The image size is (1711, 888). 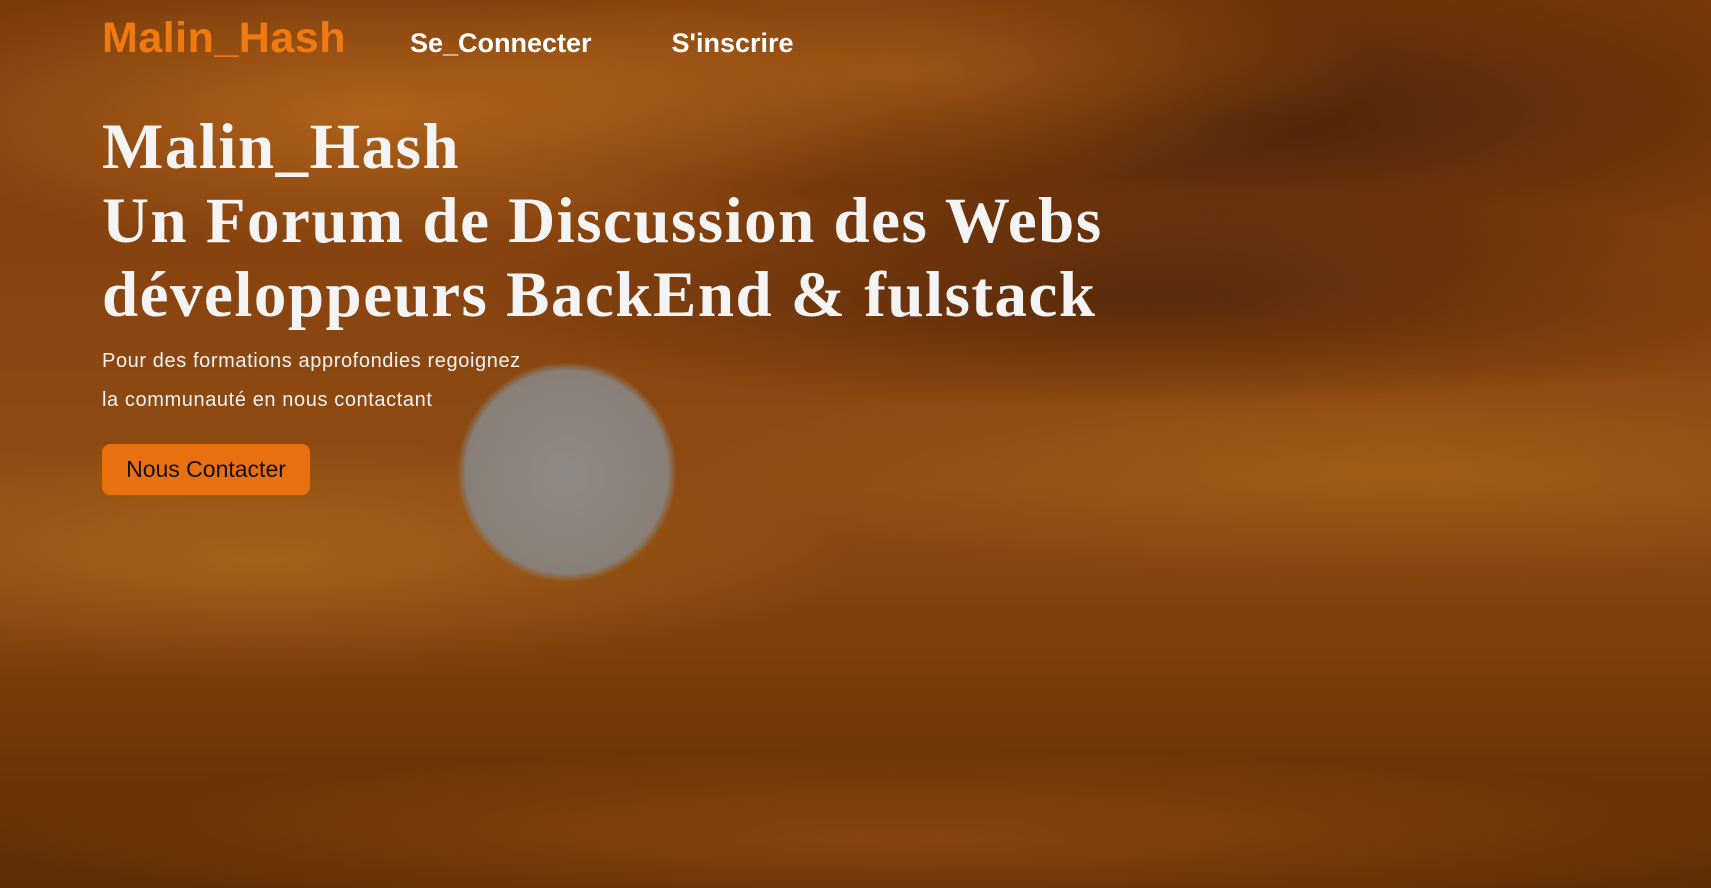 What do you see at coordinates (602, 221) in the screenshot?
I see `hero-title-line: Un Forum de Discussion des Webs` at bounding box center [602, 221].